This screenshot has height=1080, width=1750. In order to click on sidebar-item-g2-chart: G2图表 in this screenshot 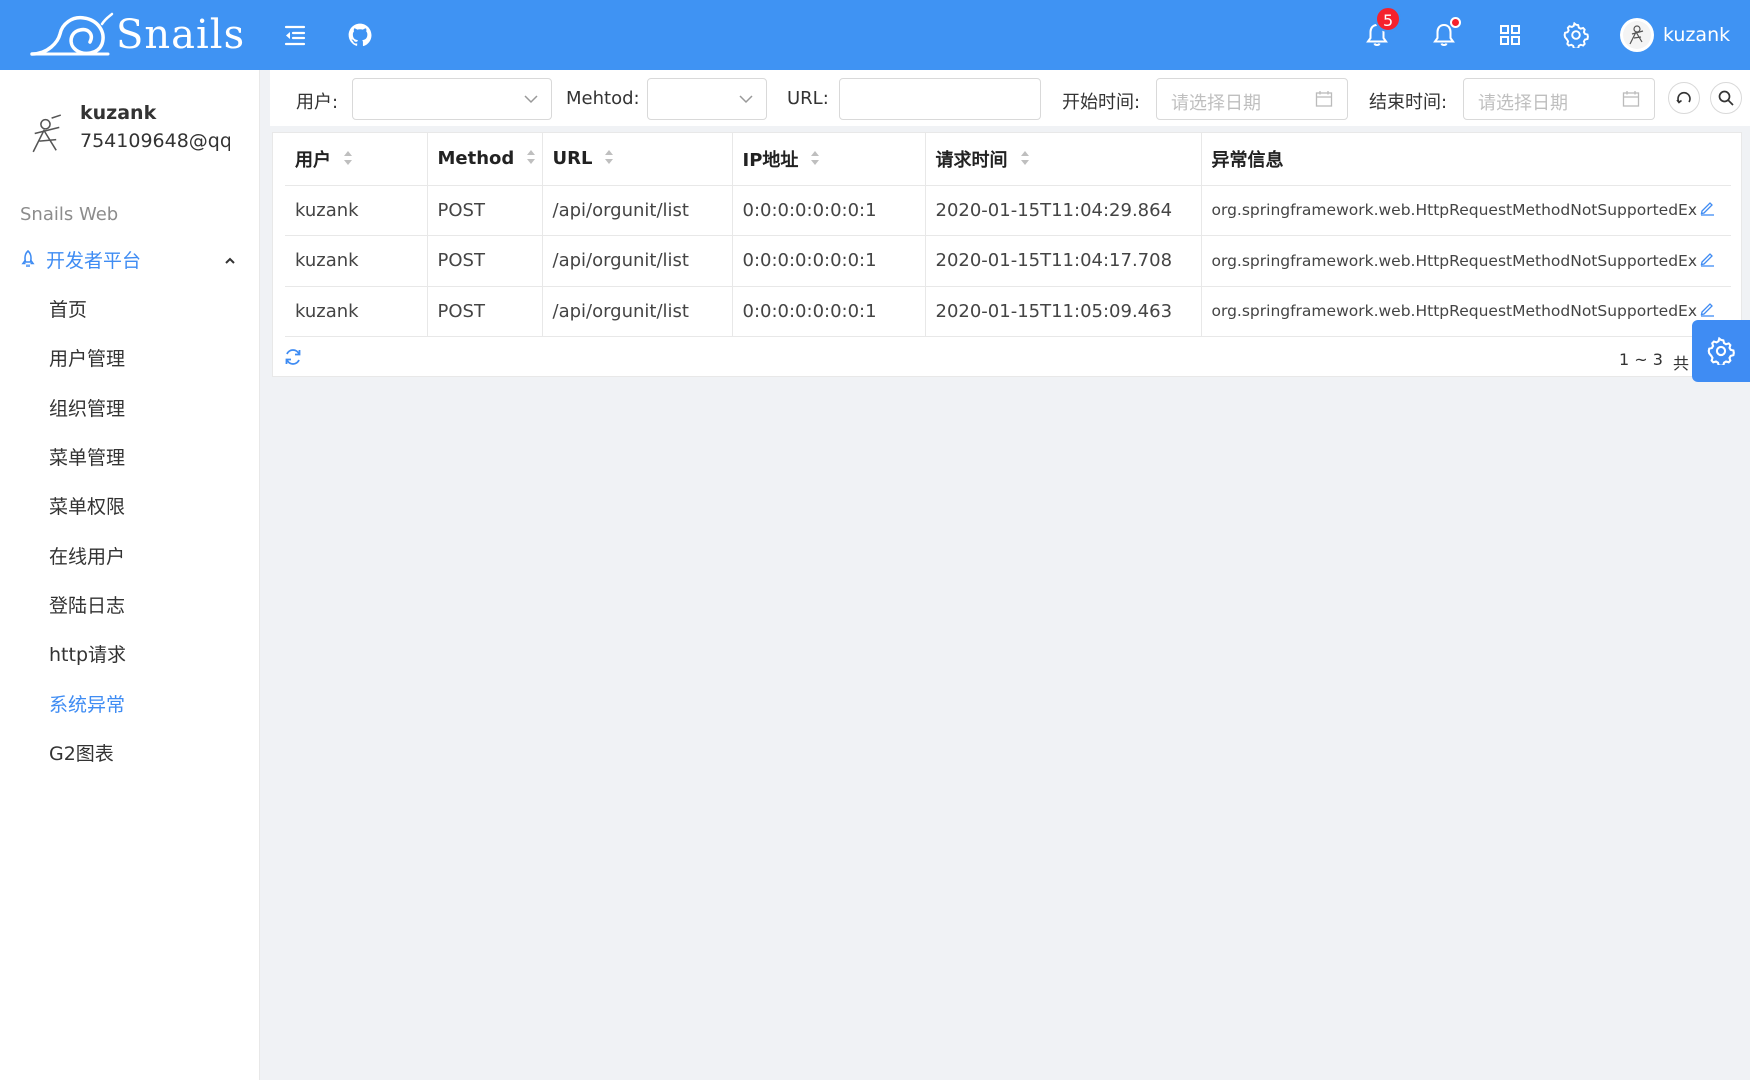, I will do `click(130, 752)`.